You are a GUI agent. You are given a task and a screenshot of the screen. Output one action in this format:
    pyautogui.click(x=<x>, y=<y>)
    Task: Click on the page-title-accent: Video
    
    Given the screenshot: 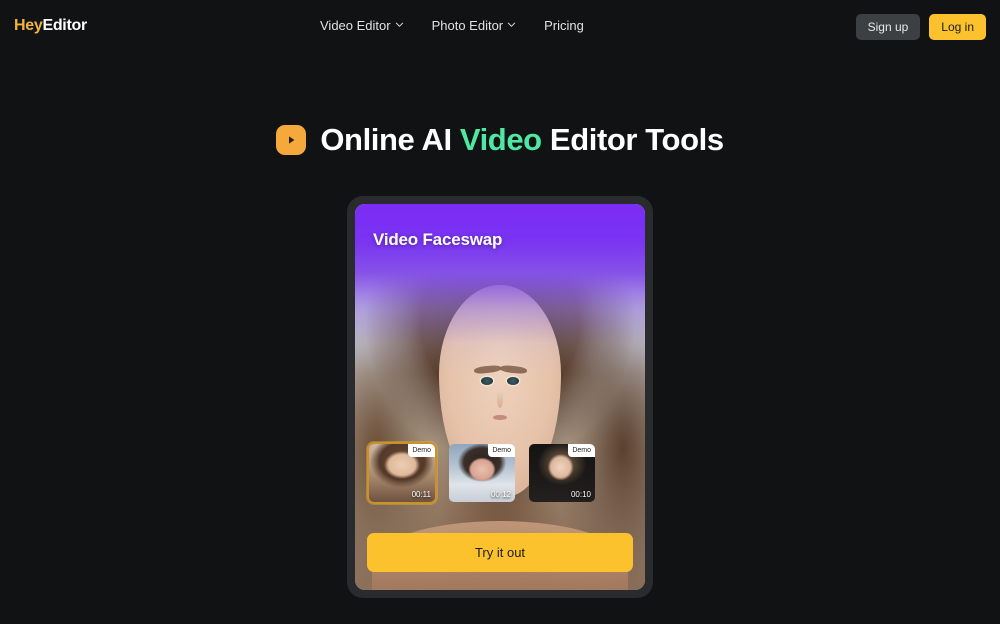 What is the action you would take?
    pyautogui.click(x=500, y=139)
    